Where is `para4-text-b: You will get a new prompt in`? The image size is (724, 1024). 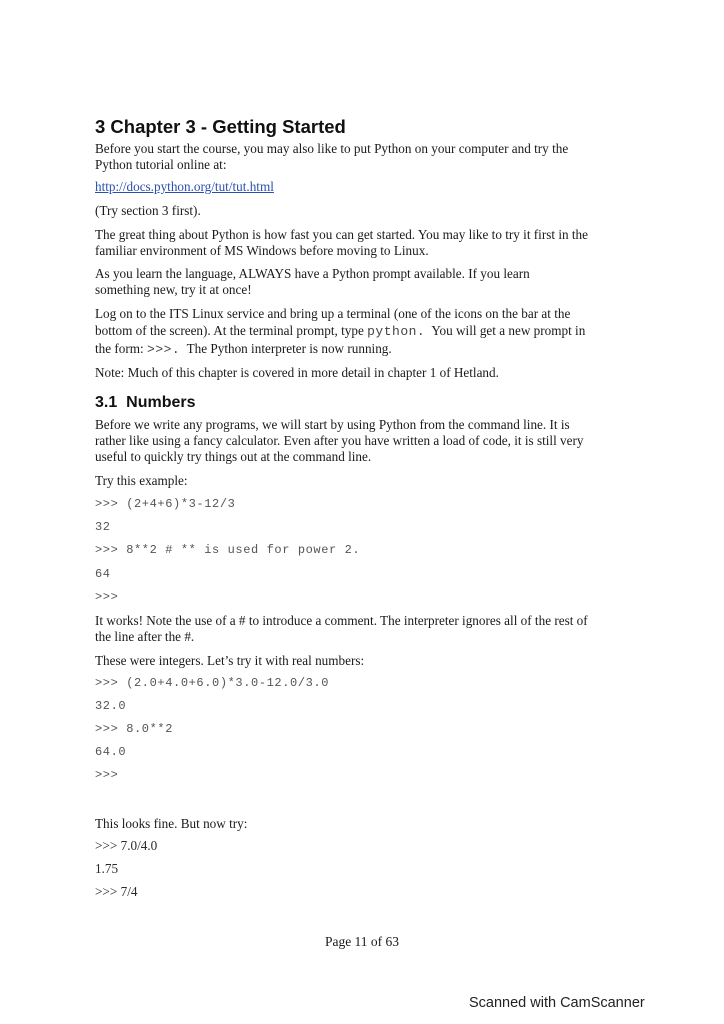 para4-text-b: You will get a new prompt in is located at coordinates (505, 330).